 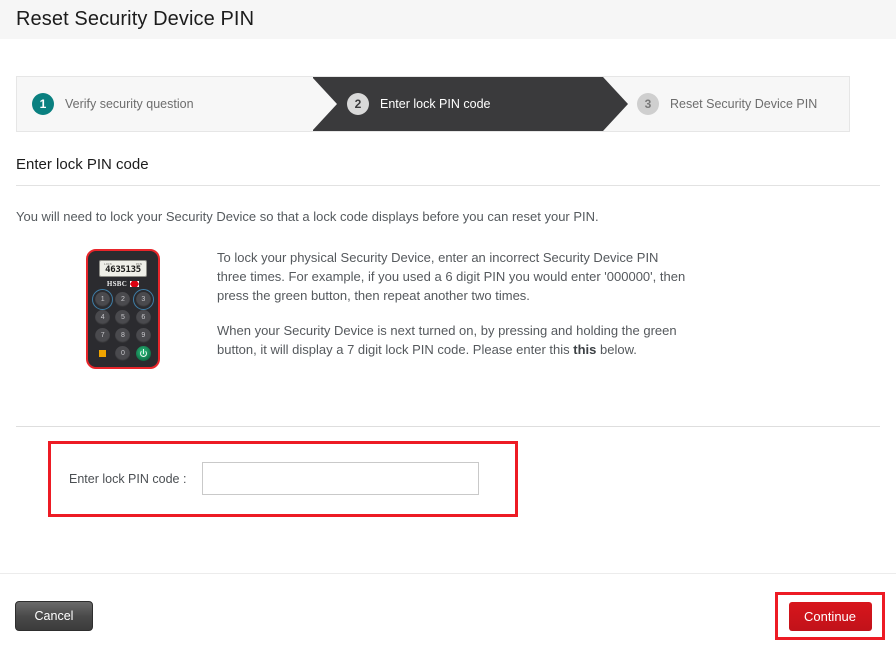 What do you see at coordinates (129, 104) in the screenshot?
I see `step-1-label: Verify security question` at bounding box center [129, 104].